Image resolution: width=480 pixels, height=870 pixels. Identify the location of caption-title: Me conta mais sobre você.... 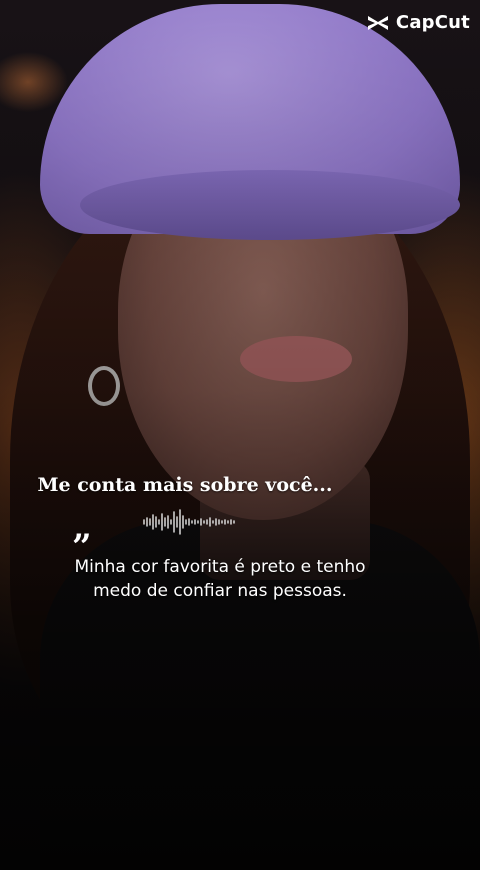
(185, 485).